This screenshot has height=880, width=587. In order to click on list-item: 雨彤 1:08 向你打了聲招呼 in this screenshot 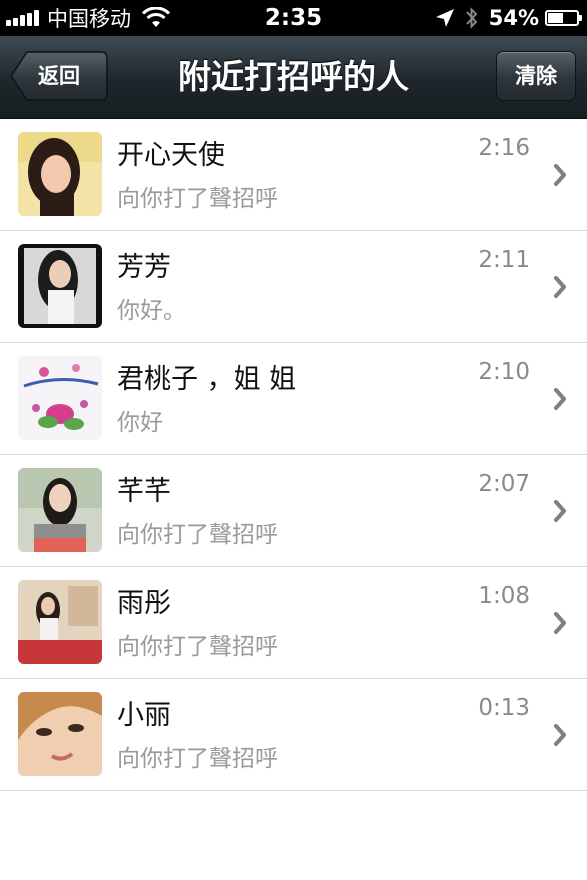, I will do `click(293, 623)`.